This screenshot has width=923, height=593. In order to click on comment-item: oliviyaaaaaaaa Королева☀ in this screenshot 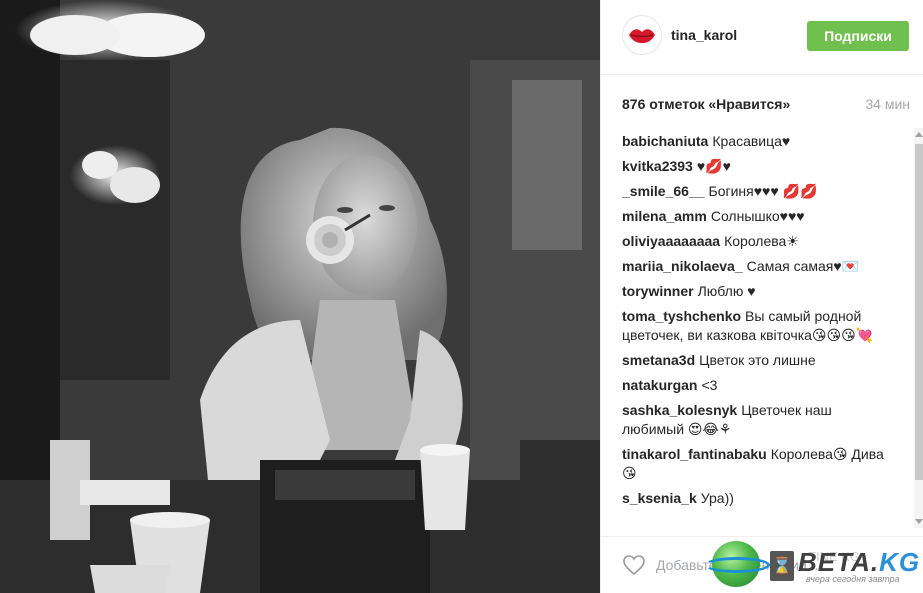, I will do `click(759, 241)`.